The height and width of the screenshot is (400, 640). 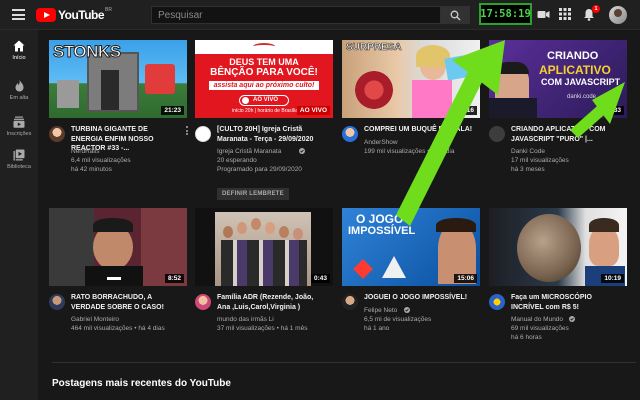 What do you see at coordinates (540, 160) in the screenshot?
I see `view-count: 17 mil visualizações` at bounding box center [540, 160].